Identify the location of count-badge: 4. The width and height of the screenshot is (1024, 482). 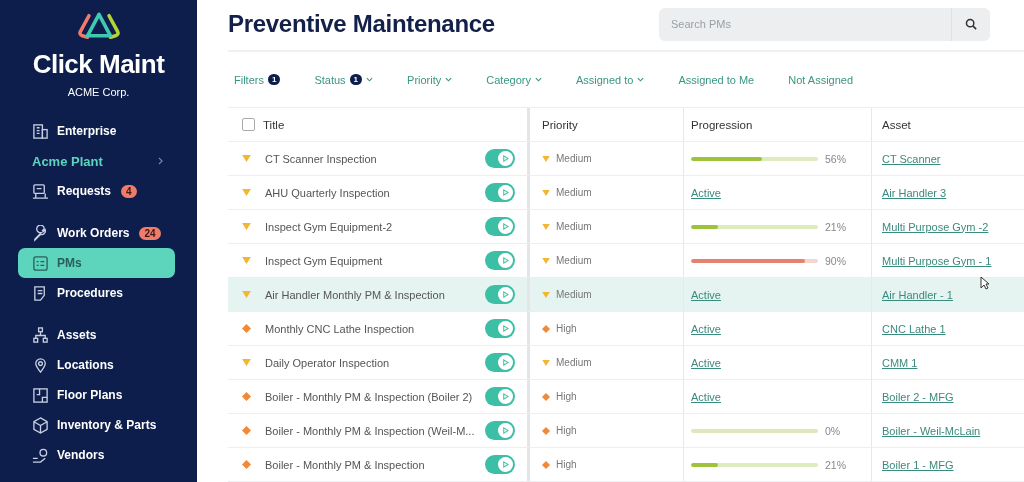
(129, 191).